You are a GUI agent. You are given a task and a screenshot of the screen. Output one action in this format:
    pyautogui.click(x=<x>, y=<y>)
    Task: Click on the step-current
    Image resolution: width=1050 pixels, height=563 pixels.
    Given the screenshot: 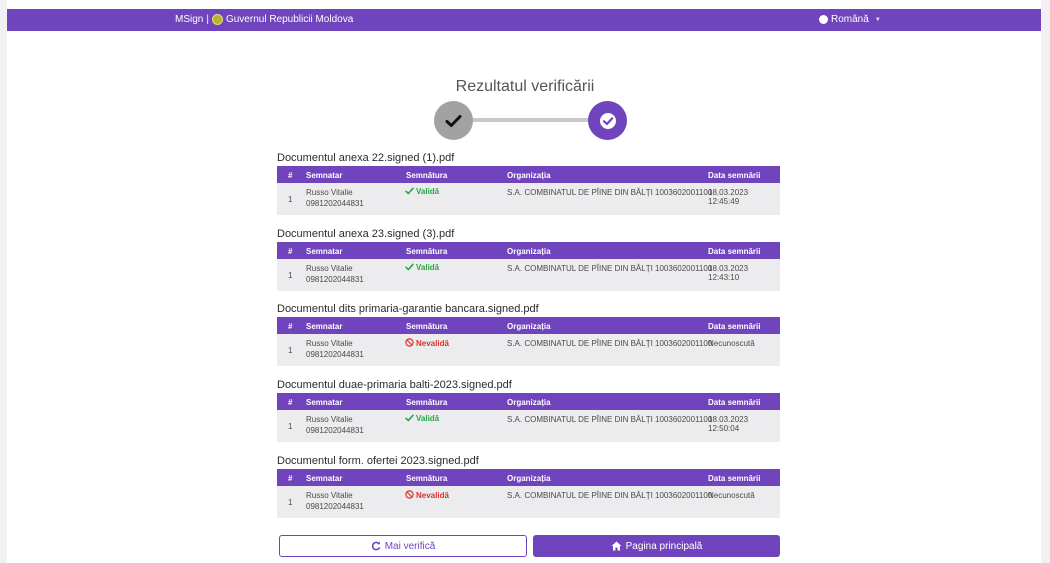 What is the action you would take?
    pyautogui.click(x=607, y=120)
    